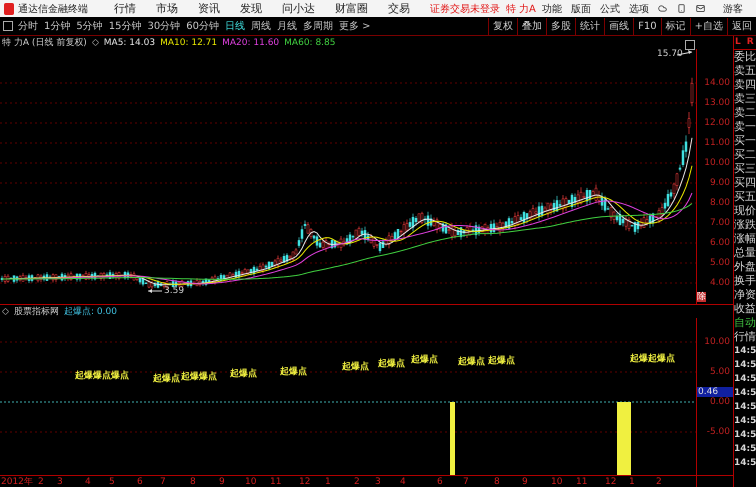  What do you see at coordinates (202, 26) in the screenshot?
I see `period-tab: 60分钟` at bounding box center [202, 26].